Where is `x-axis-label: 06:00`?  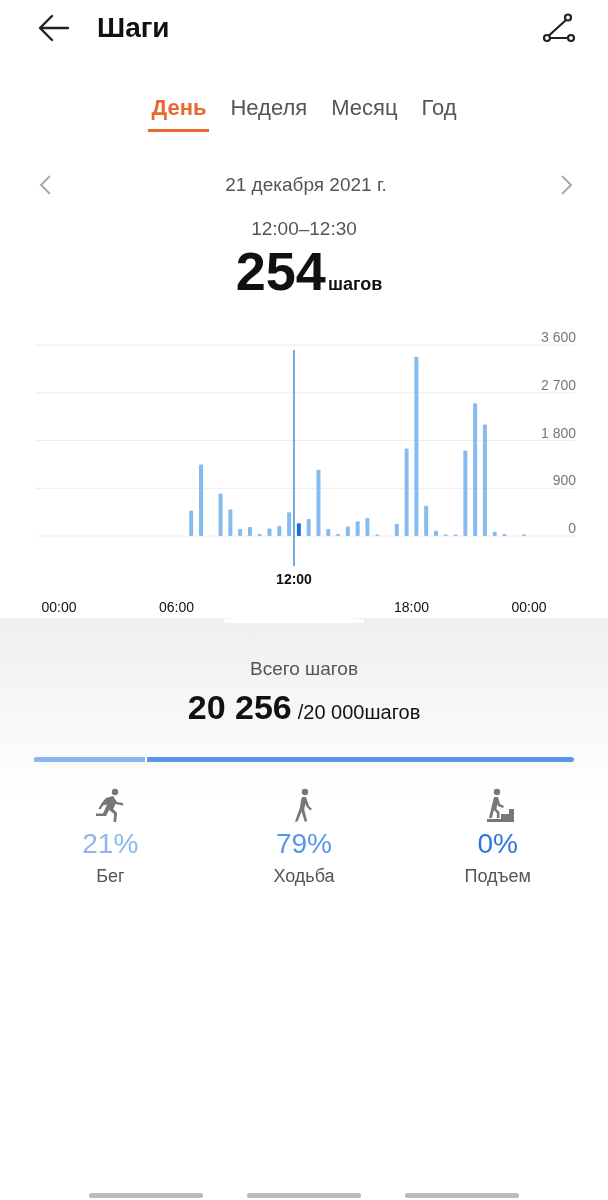
x-axis-label: 06:00 is located at coordinates (176, 607).